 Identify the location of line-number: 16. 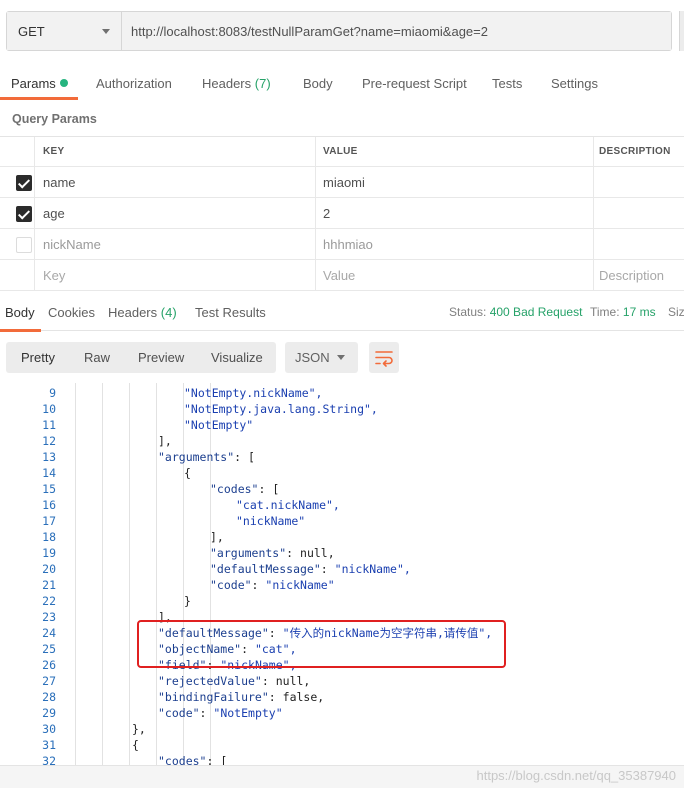
(49, 505).